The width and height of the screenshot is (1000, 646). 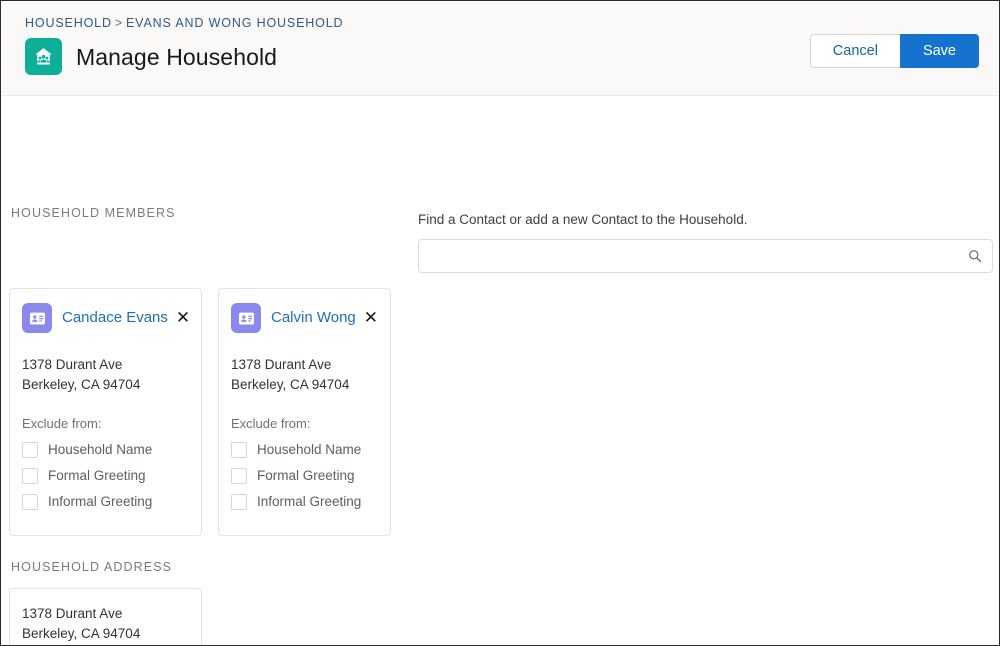 What do you see at coordinates (502, 23) in the screenshot?
I see `breadcrumb: HOUSEHOLD > EVANS AND WONG HOUSEHOLD` at bounding box center [502, 23].